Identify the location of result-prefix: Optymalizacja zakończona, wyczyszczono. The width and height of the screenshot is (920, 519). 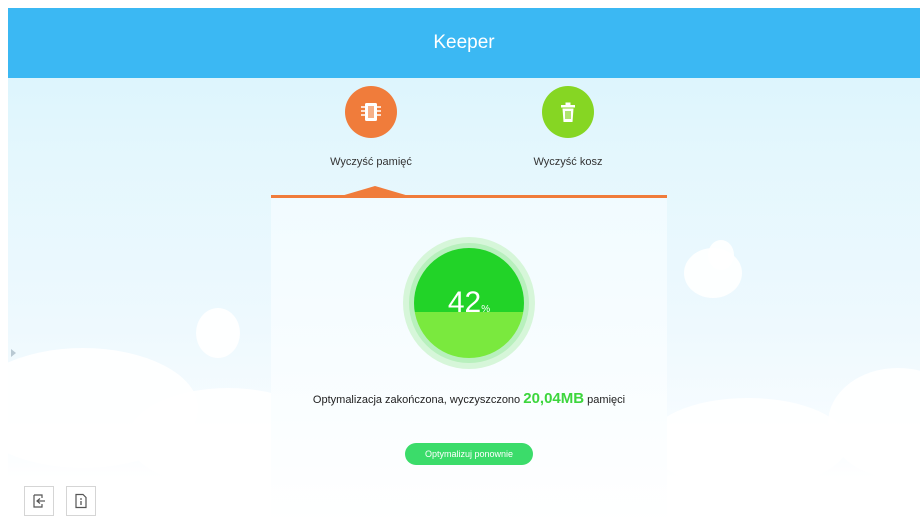
(416, 400).